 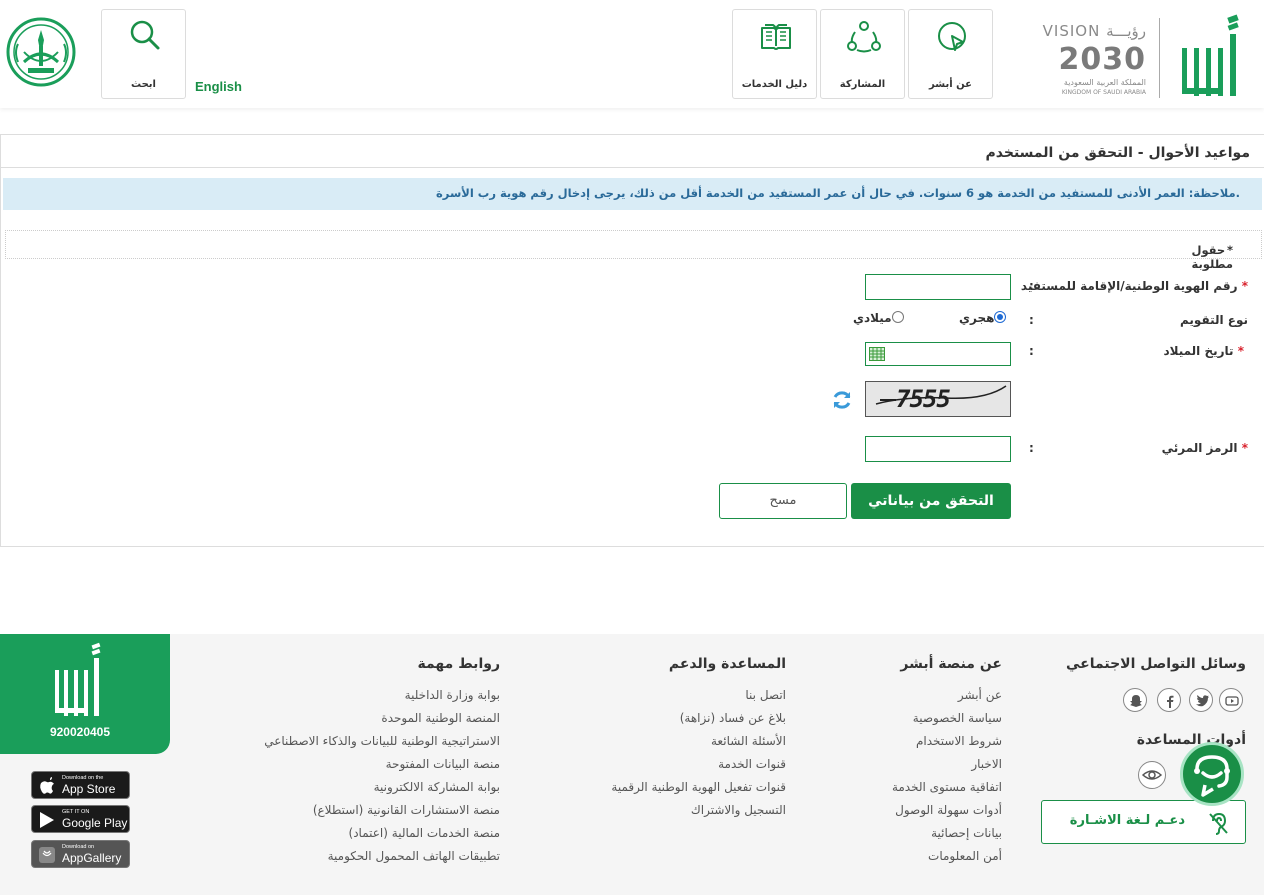 What do you see at coordinates (382, 697) in the screenshot?
I see `important-link: بوابة وزارة الداخلية` at bounding box center [382, 697].